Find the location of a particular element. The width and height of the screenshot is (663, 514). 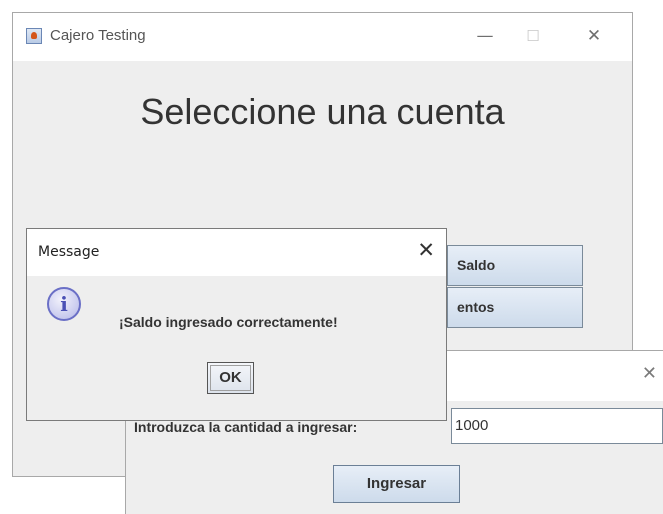

ingresar-close-button: ✕ is located at coordinates (649, 373).